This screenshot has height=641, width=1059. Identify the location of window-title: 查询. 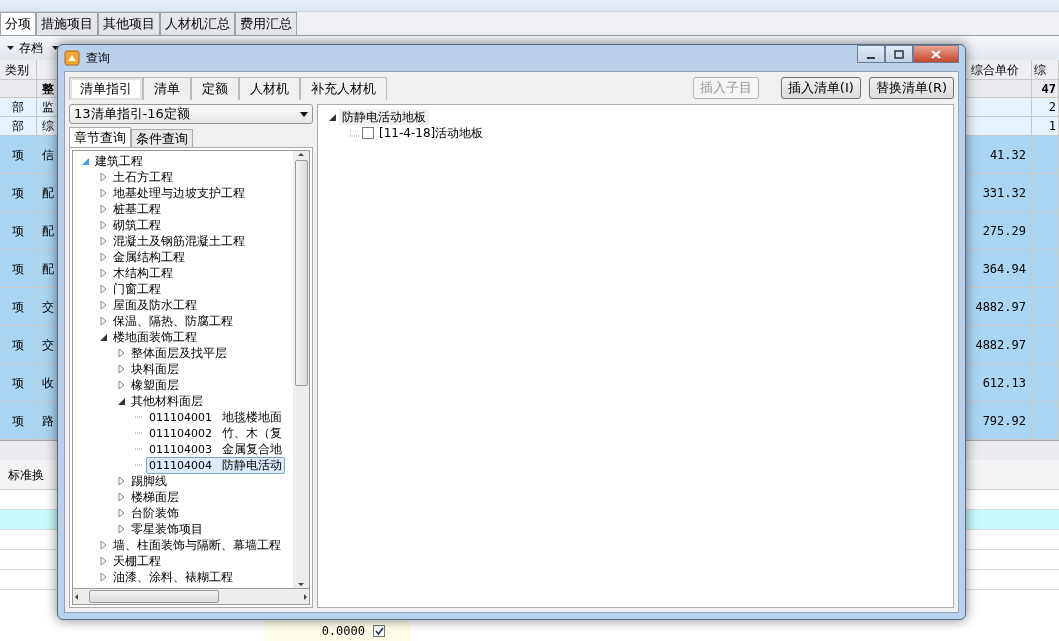
(98, 58).